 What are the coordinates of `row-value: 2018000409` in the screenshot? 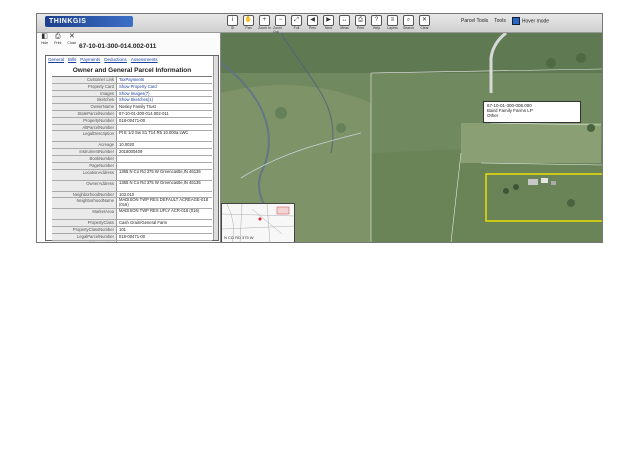 It's located at (131, 152).